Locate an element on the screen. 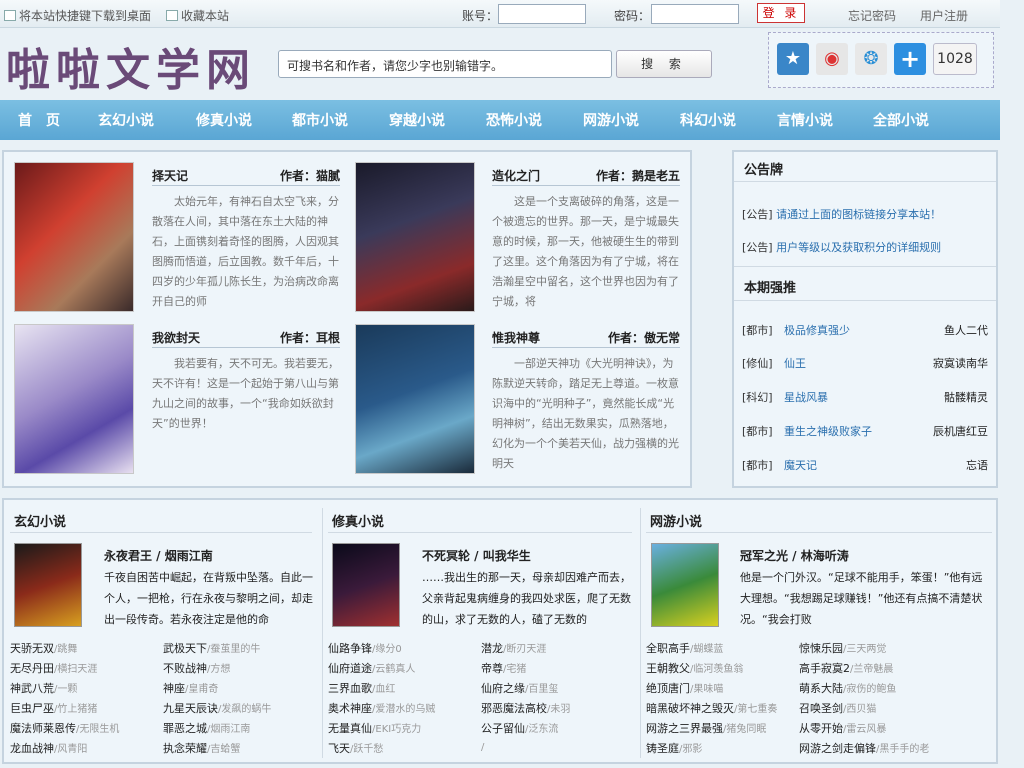  book-title: 公子留仙 is located at coordinates (503, 728).